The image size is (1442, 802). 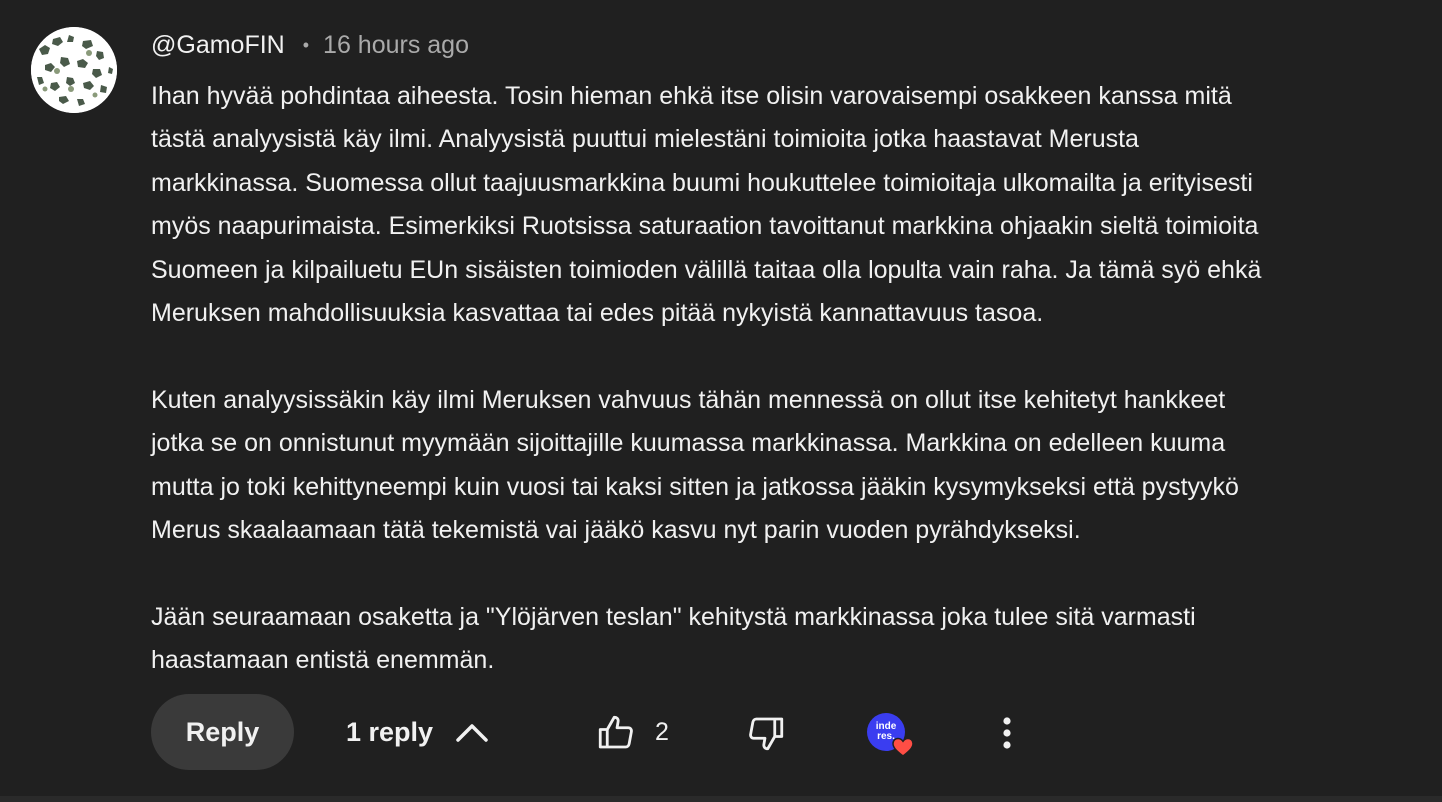 What do you see at coordinates (323, 660) in the screenshot?
I see `comment-line: haastamaan entistä enemmän.` at bounding box center [323, 660].